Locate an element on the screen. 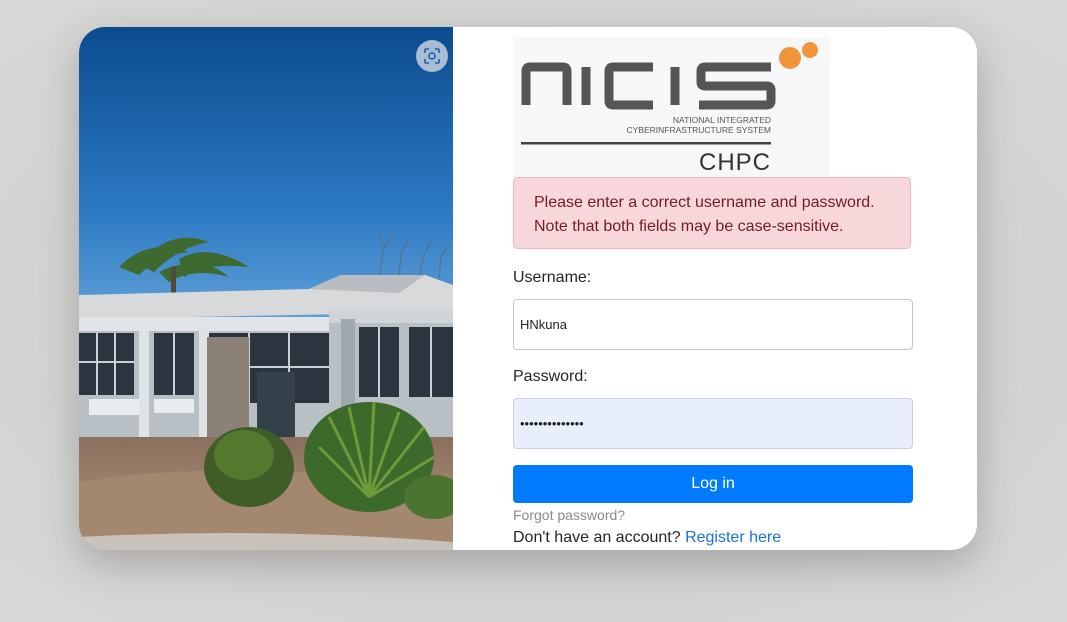 The width and height of the screenshot is (1067, 622). visual-search-icon is located at coordinates (432, 56).